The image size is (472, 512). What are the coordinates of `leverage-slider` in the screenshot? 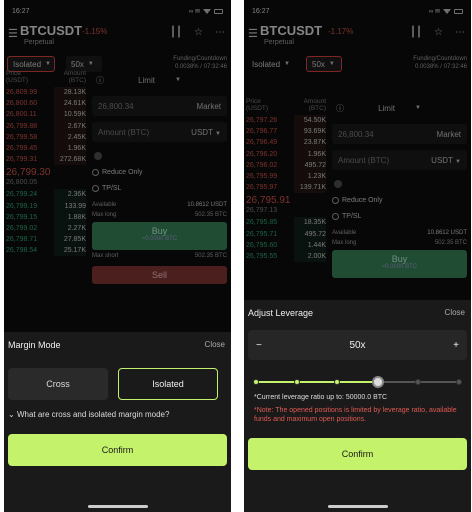 It's located at (357, 382).